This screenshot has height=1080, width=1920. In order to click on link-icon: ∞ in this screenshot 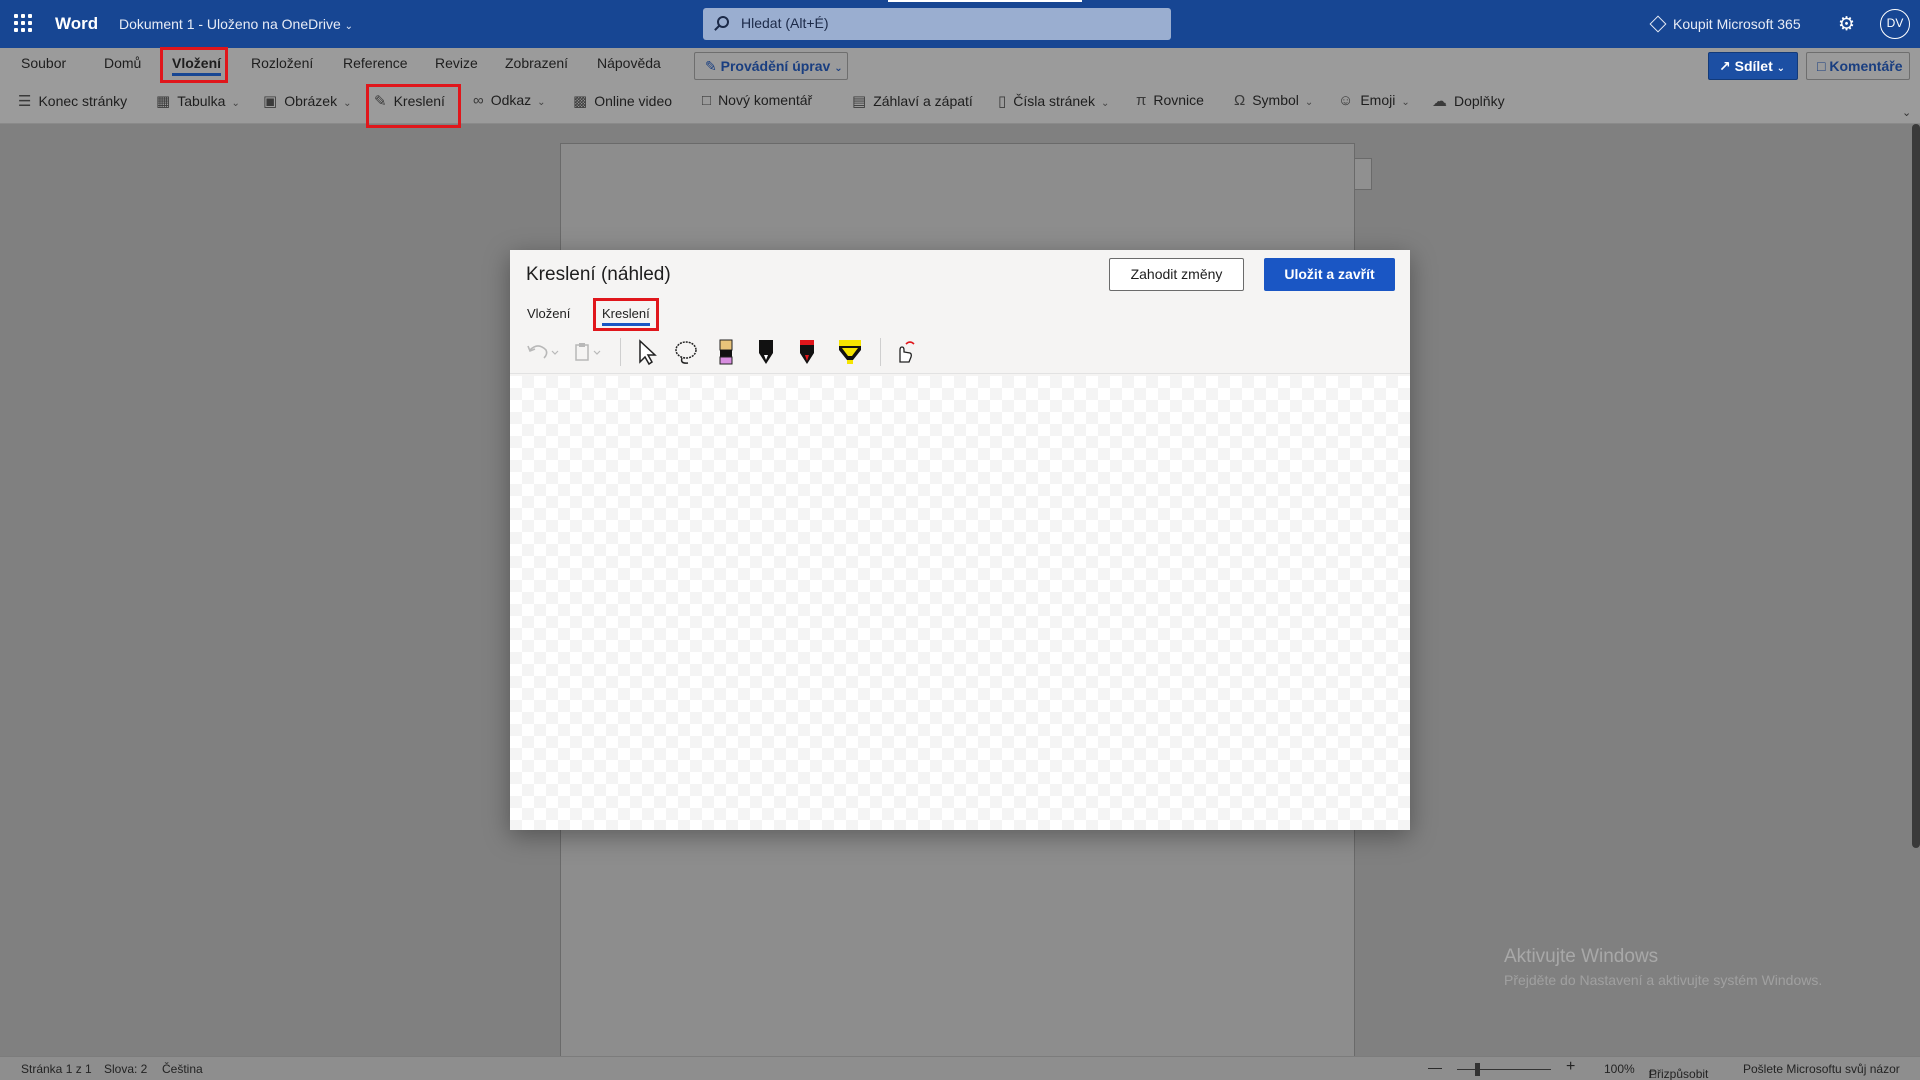, I will do `click(478, 100)`.